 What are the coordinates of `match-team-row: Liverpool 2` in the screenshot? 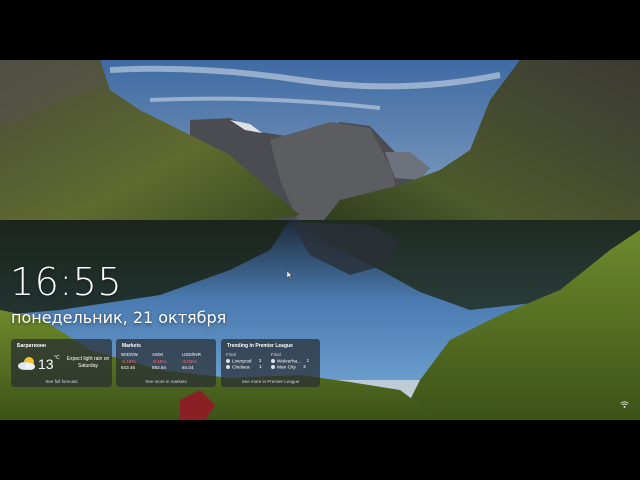 It's located at (243, 361).